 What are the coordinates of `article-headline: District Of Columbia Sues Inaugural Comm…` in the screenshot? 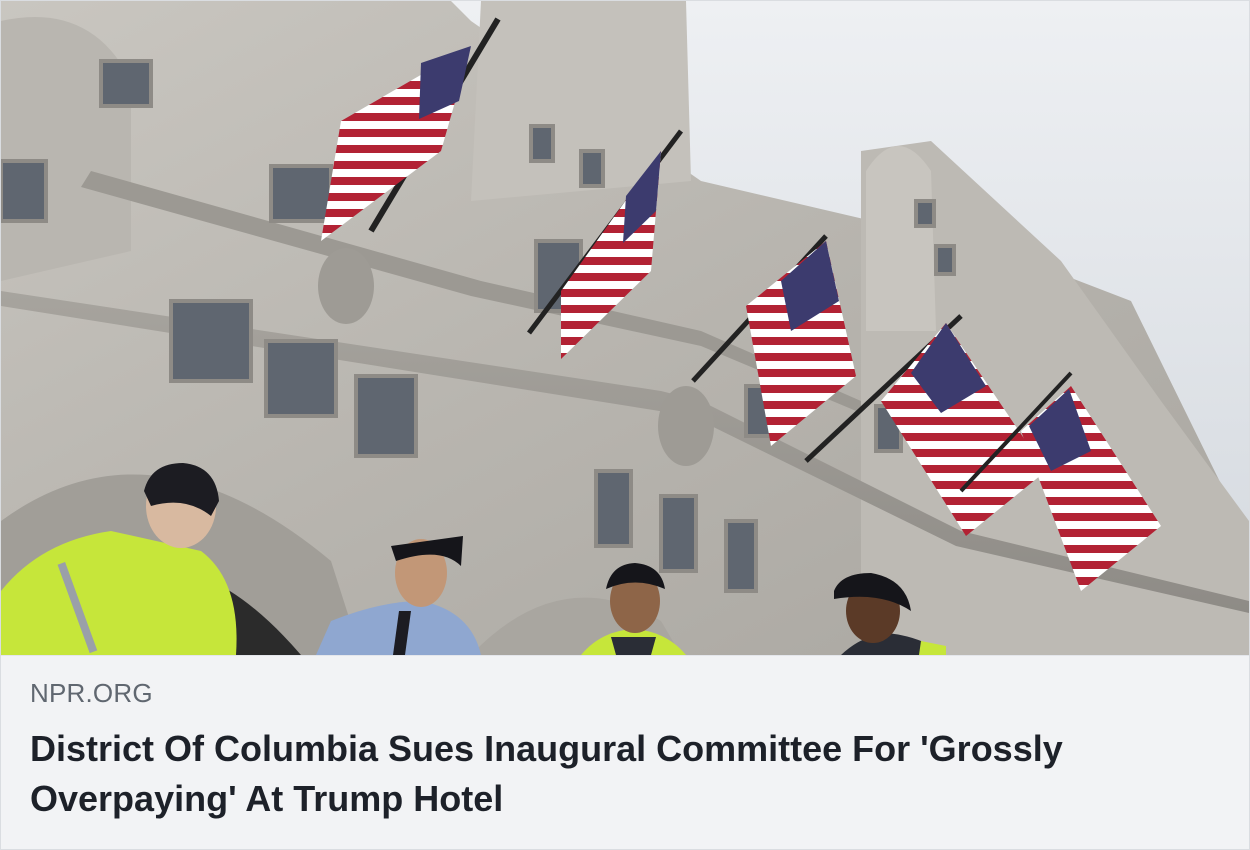 It's located at (620, 774).